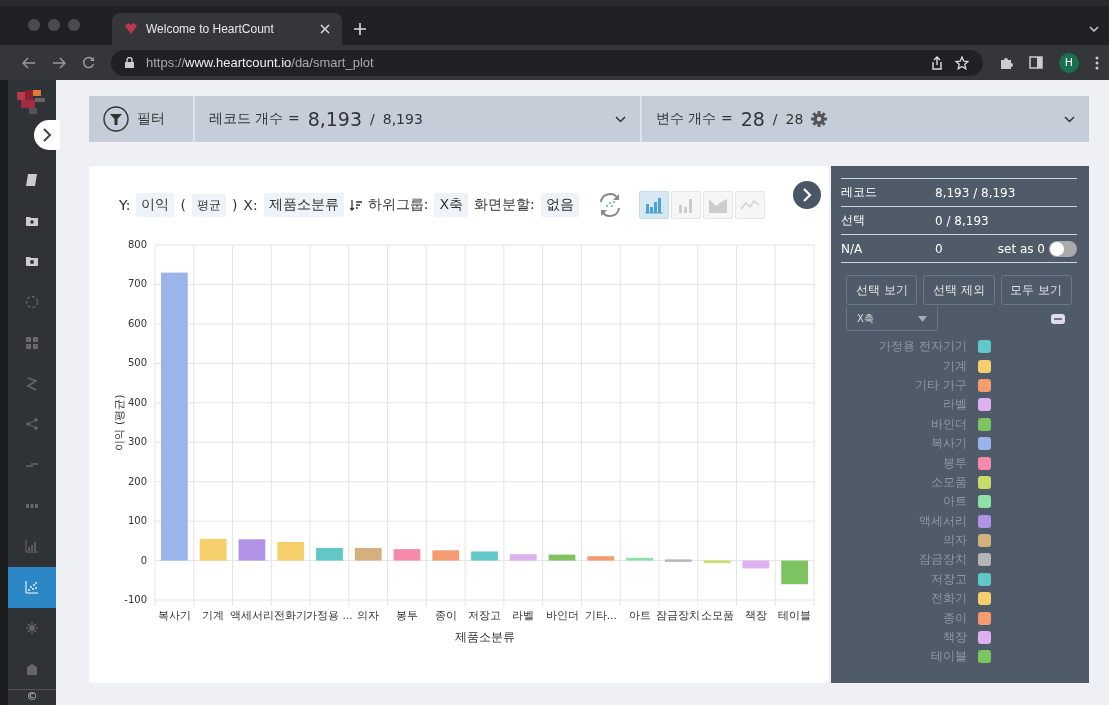  What do you see at coordinates (882, 290) in the screenshot?
I see `panel-button: 선택 보기` at bounding box center [882, 290].